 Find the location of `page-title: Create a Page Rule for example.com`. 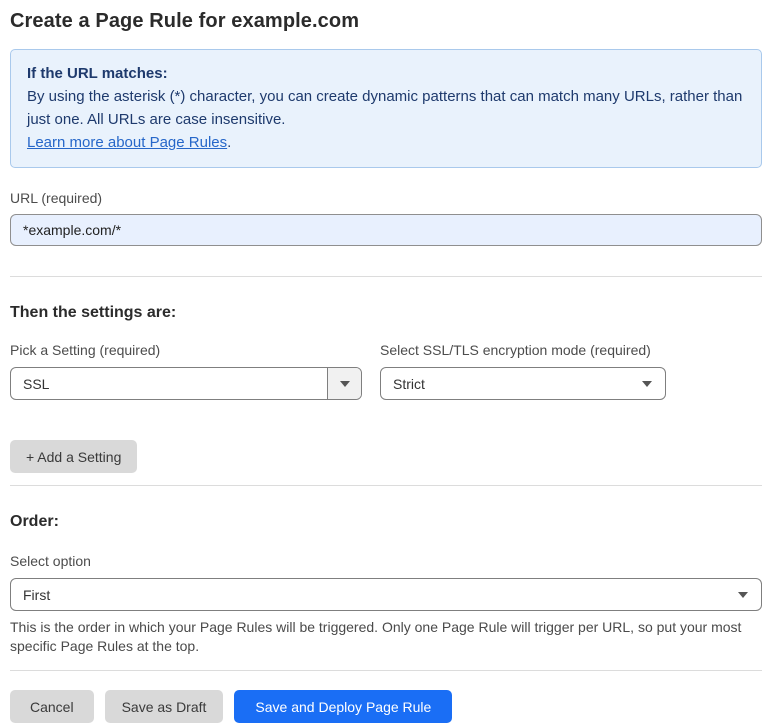

page-title: Create a Page Rule for example.com is located at coordinates (185, 21).